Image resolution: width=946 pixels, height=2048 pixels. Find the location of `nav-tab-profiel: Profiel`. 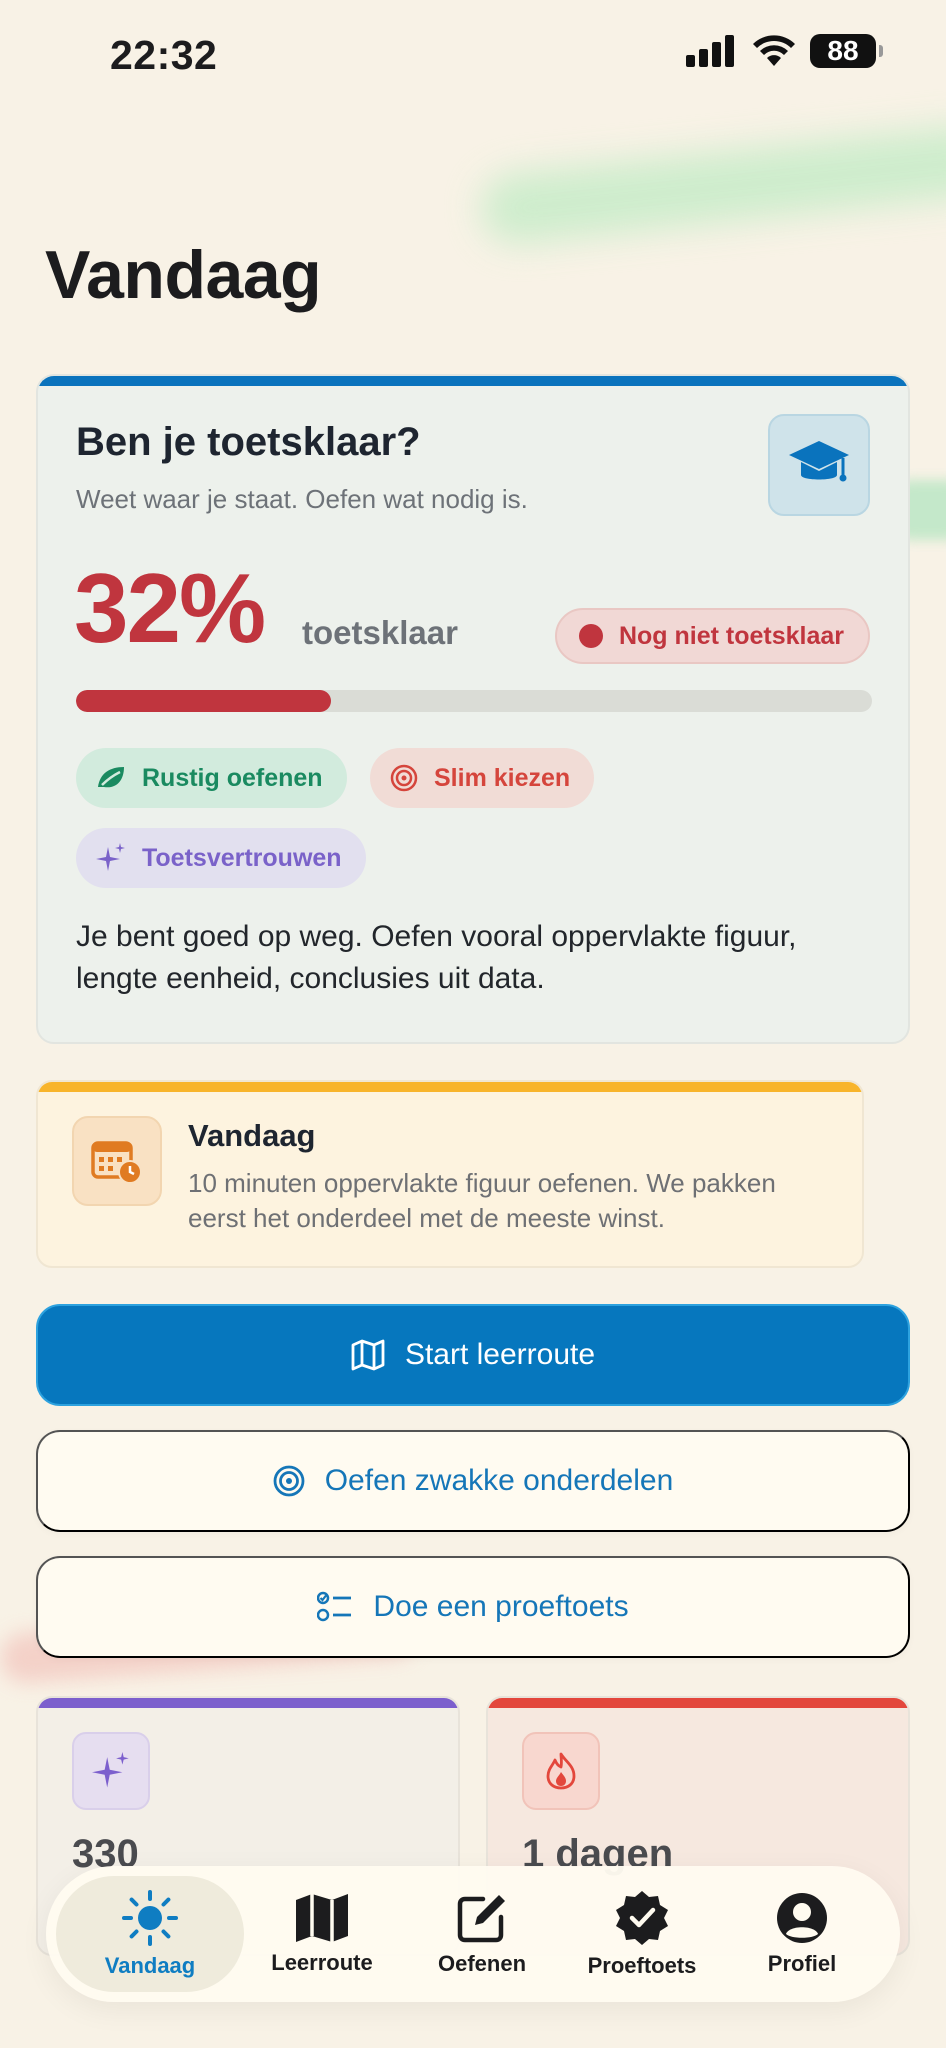

nav-tab-profiel: Profiel is located at coordinates (802, 1934).